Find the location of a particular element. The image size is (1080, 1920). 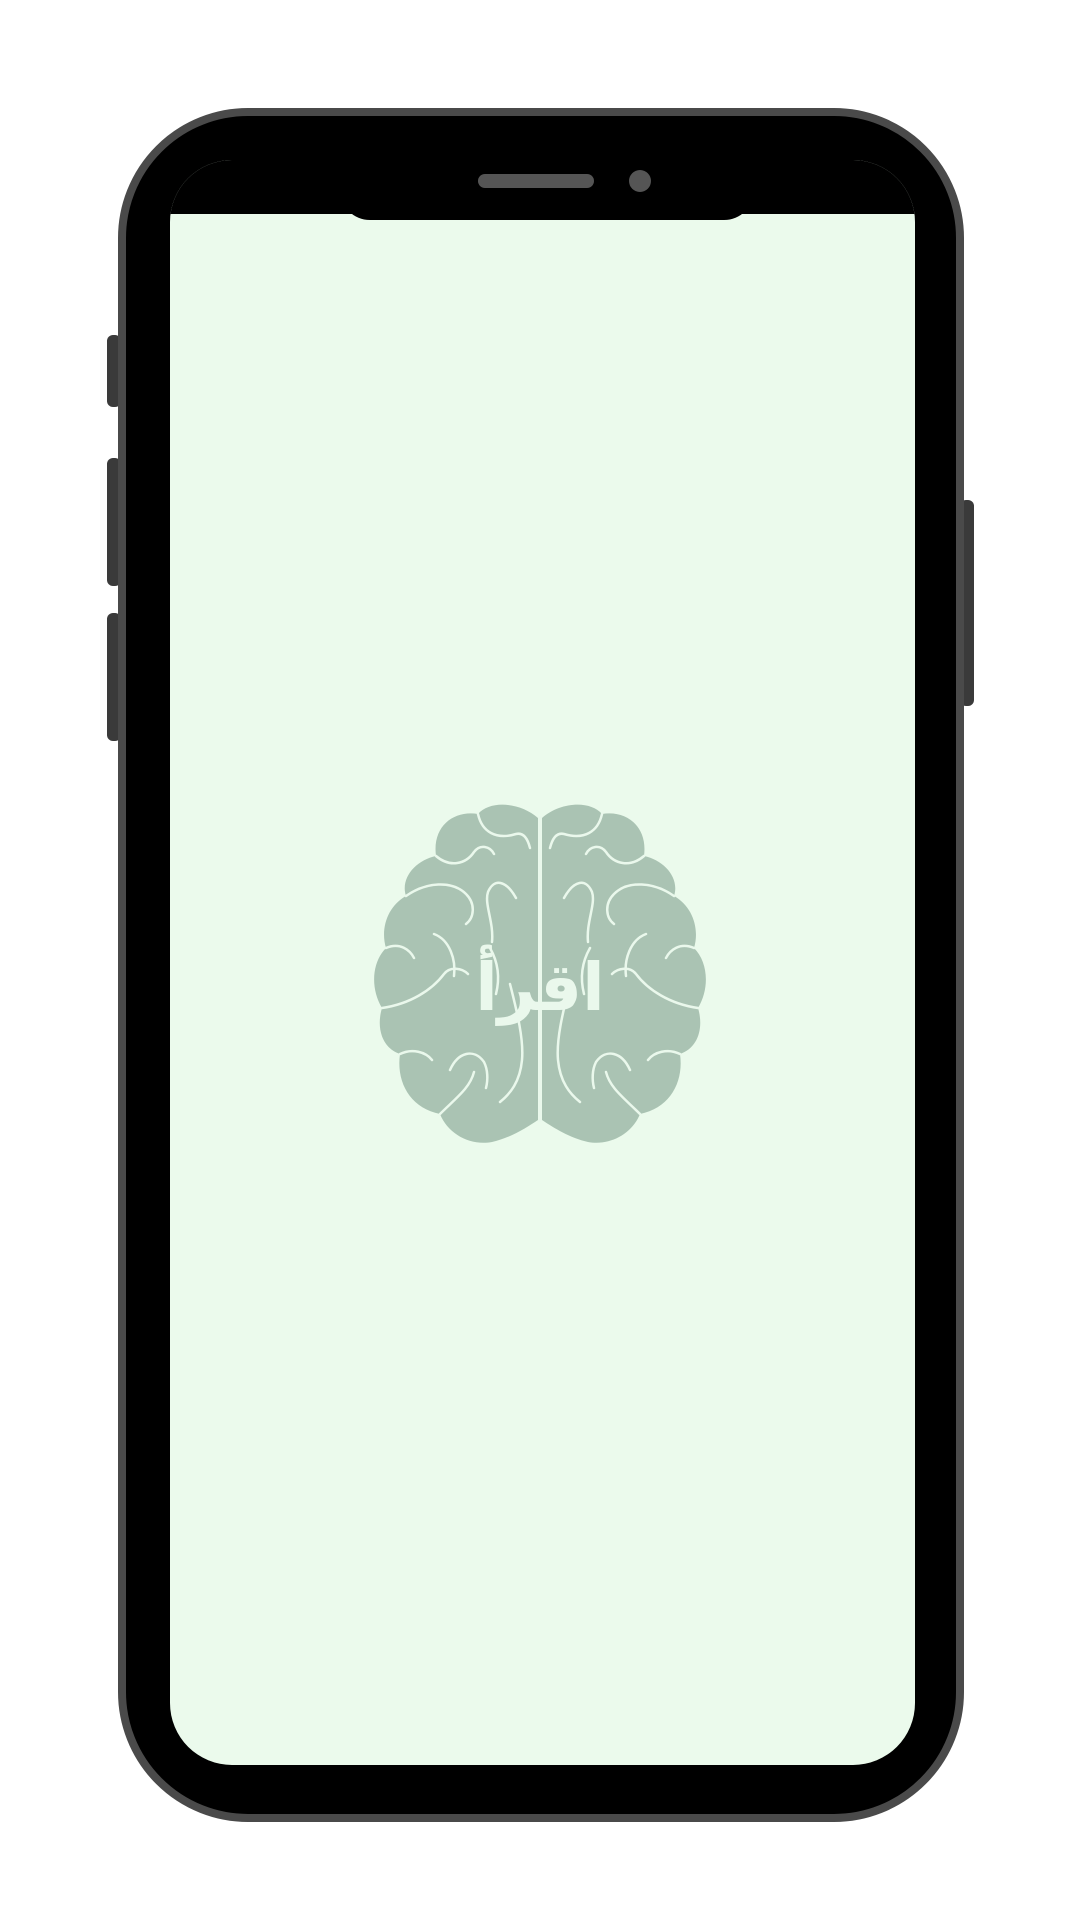

logo-text: اقرأ is located at coordinates (540, 985).